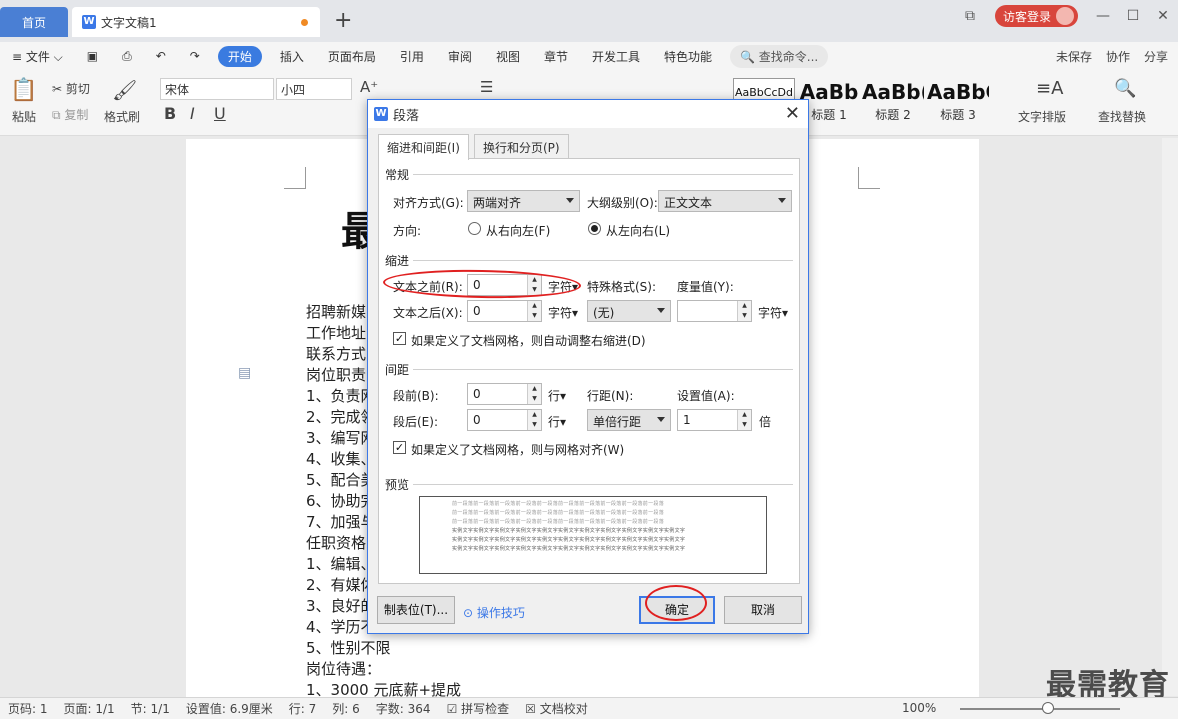 This screenshot has height=719, width=1178. Describe the element at coordinates (341, 522) in the screenshot. I see `doc-line: 7、加强与` at that location.